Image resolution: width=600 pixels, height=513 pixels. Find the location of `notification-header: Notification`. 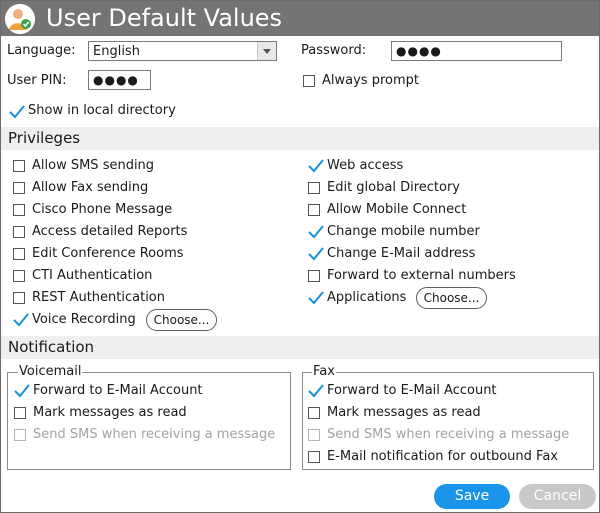

notification-header: Notification is located at coordinates (300, 347).